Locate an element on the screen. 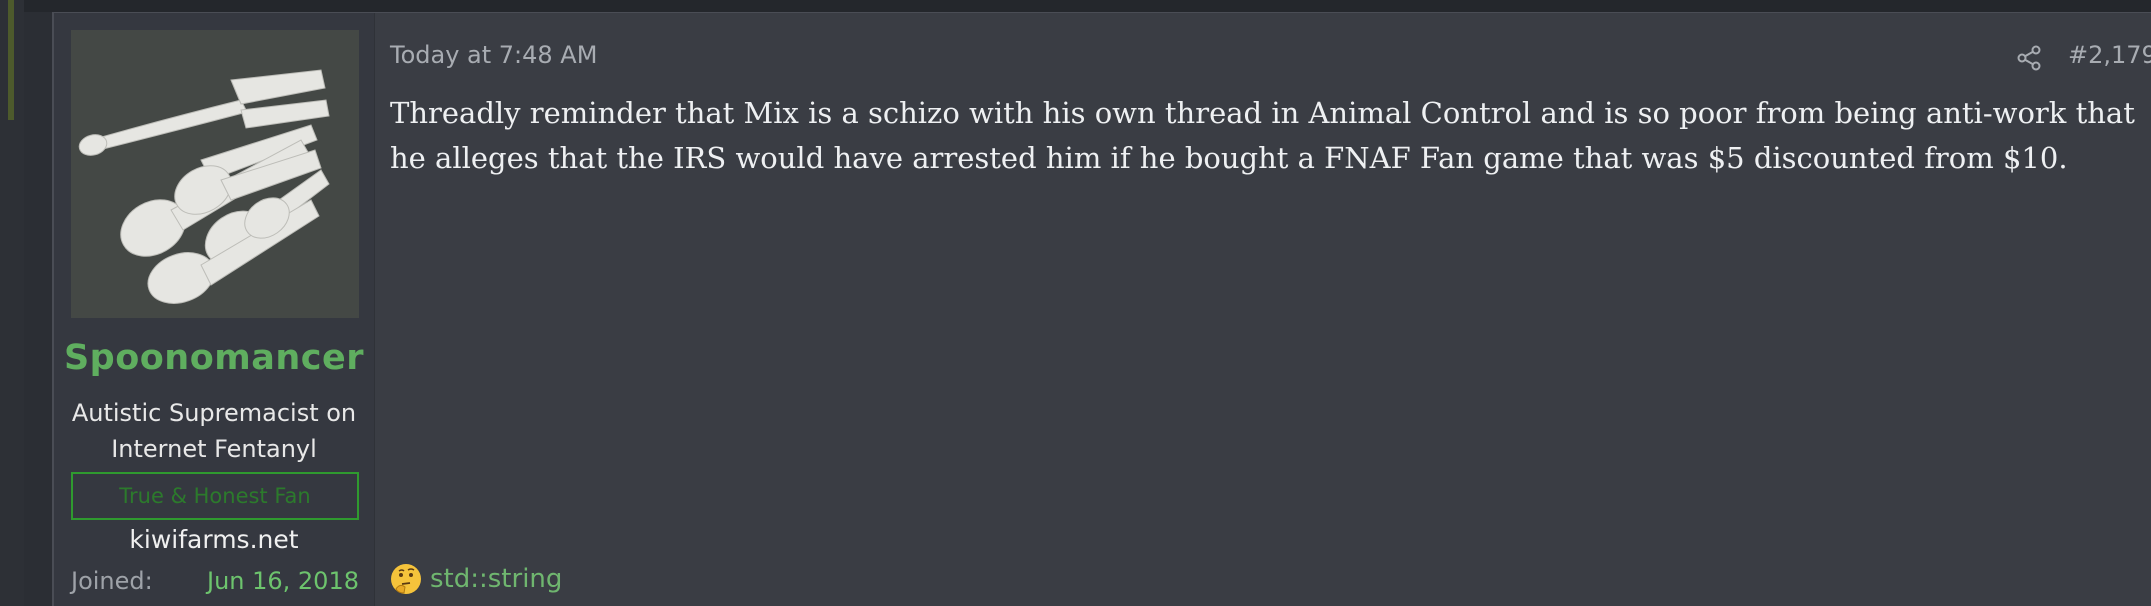  post-date-link: Today at 7:48 AM is located at coordinates (493, 55).